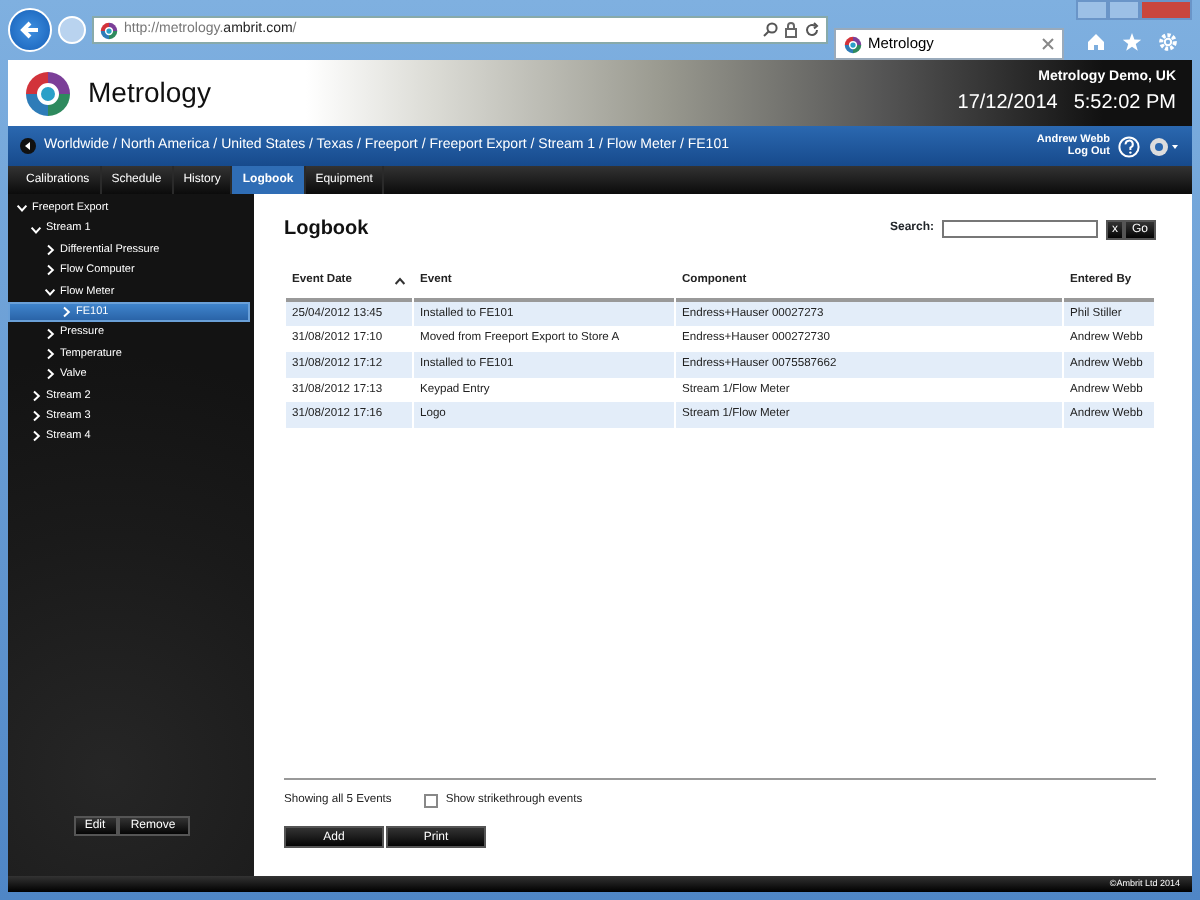  Describe the element at coordinates (326, 230) in the screenshot. I see `page-title: Logbook` at that location.